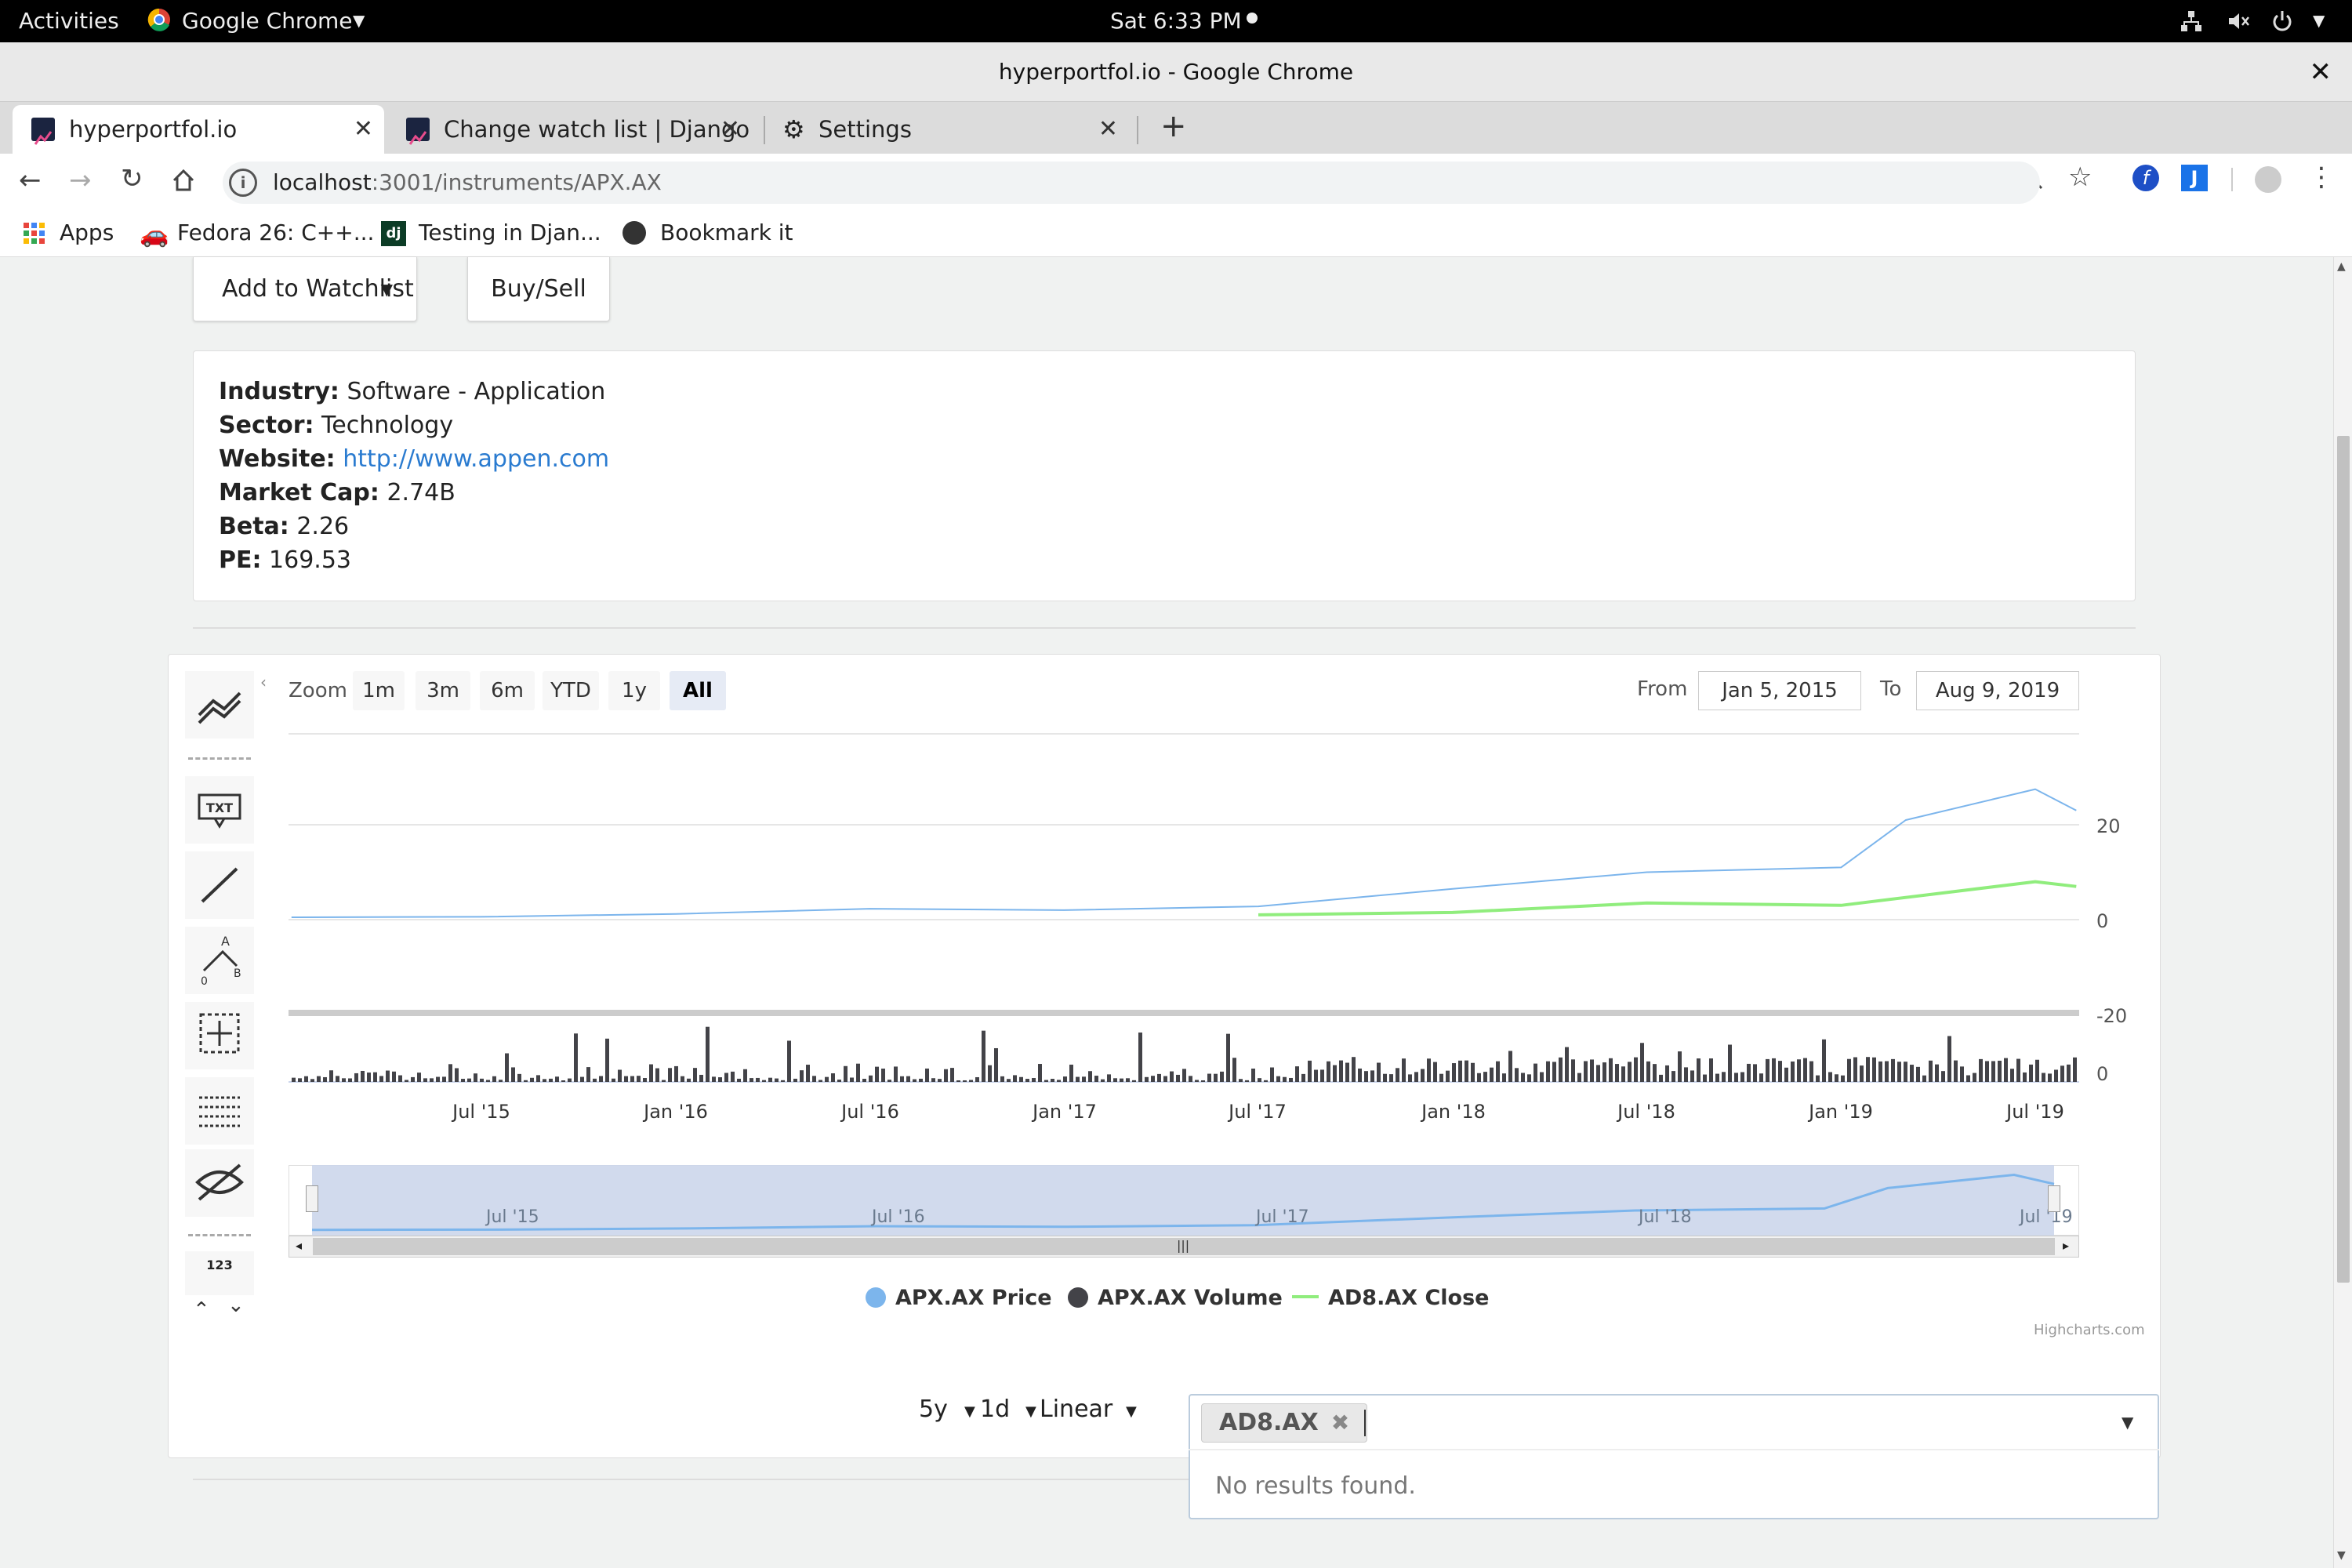  I want to click on legend-apx-volume: APX.AX Volume, so click(1175, 1298).